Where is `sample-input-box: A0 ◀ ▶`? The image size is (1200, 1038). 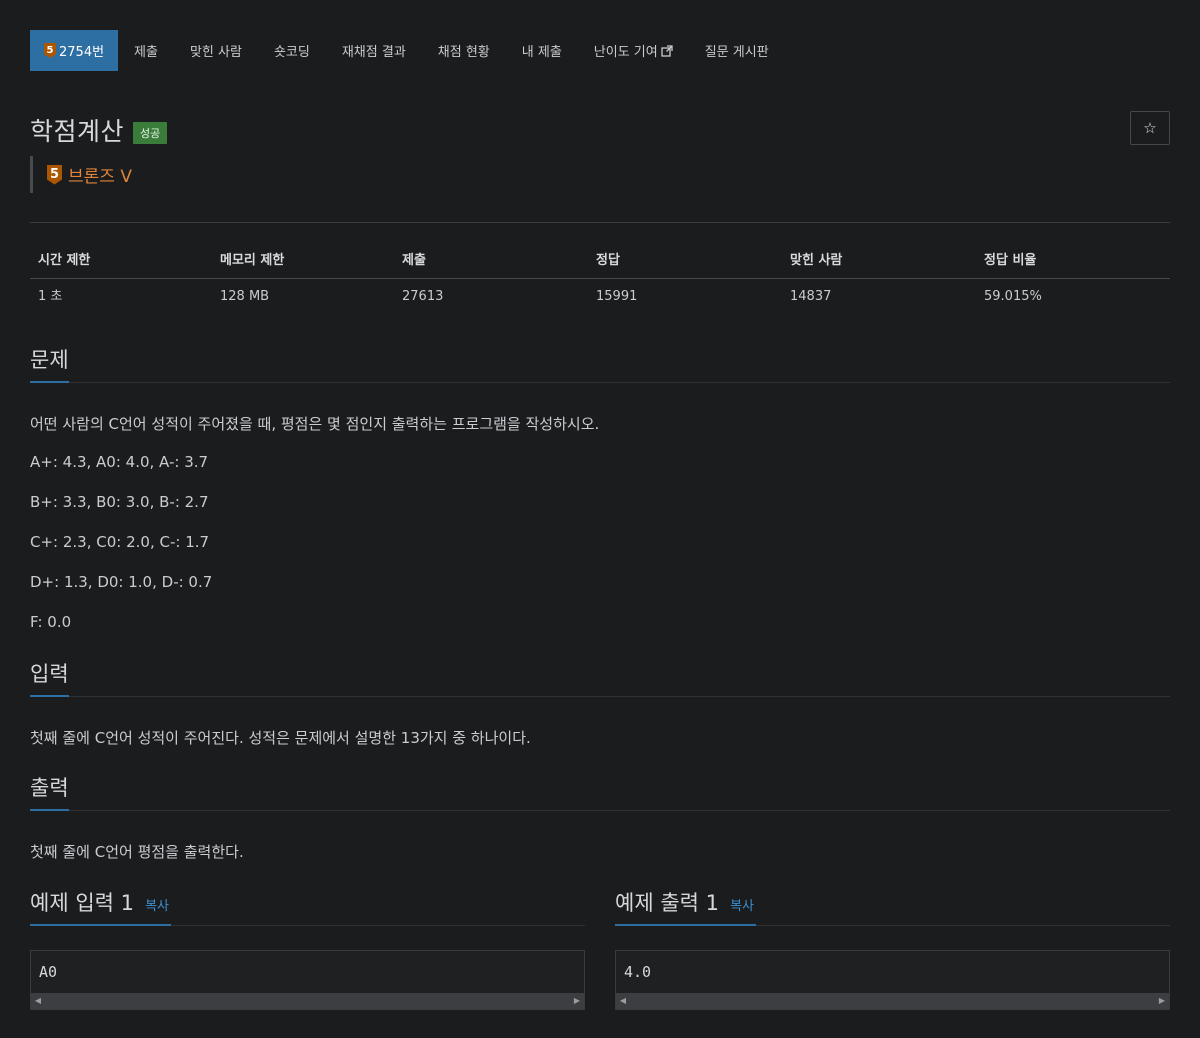
sample-input-box: A0 ◀ ▶ is located at coordinates (307, 980).